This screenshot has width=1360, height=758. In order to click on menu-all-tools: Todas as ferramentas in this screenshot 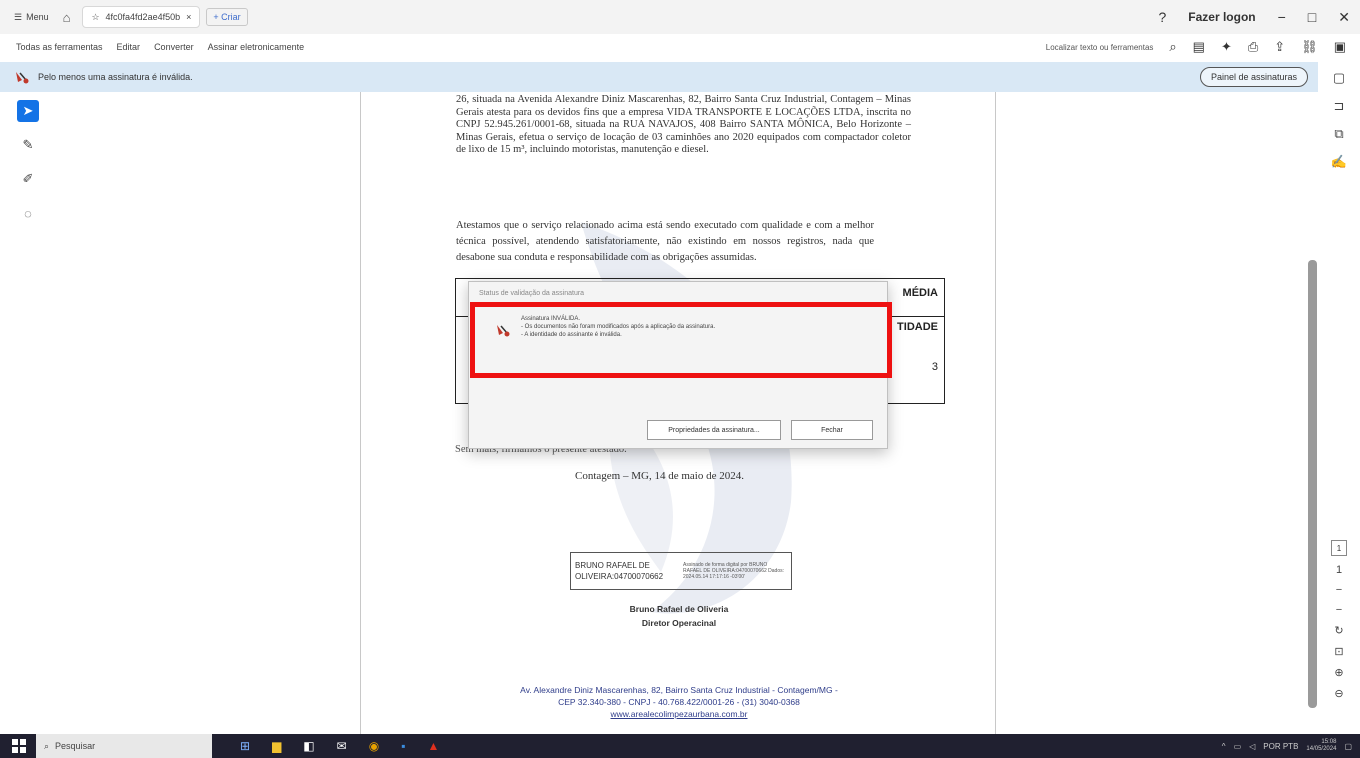, I will do `click(59, 47)`.